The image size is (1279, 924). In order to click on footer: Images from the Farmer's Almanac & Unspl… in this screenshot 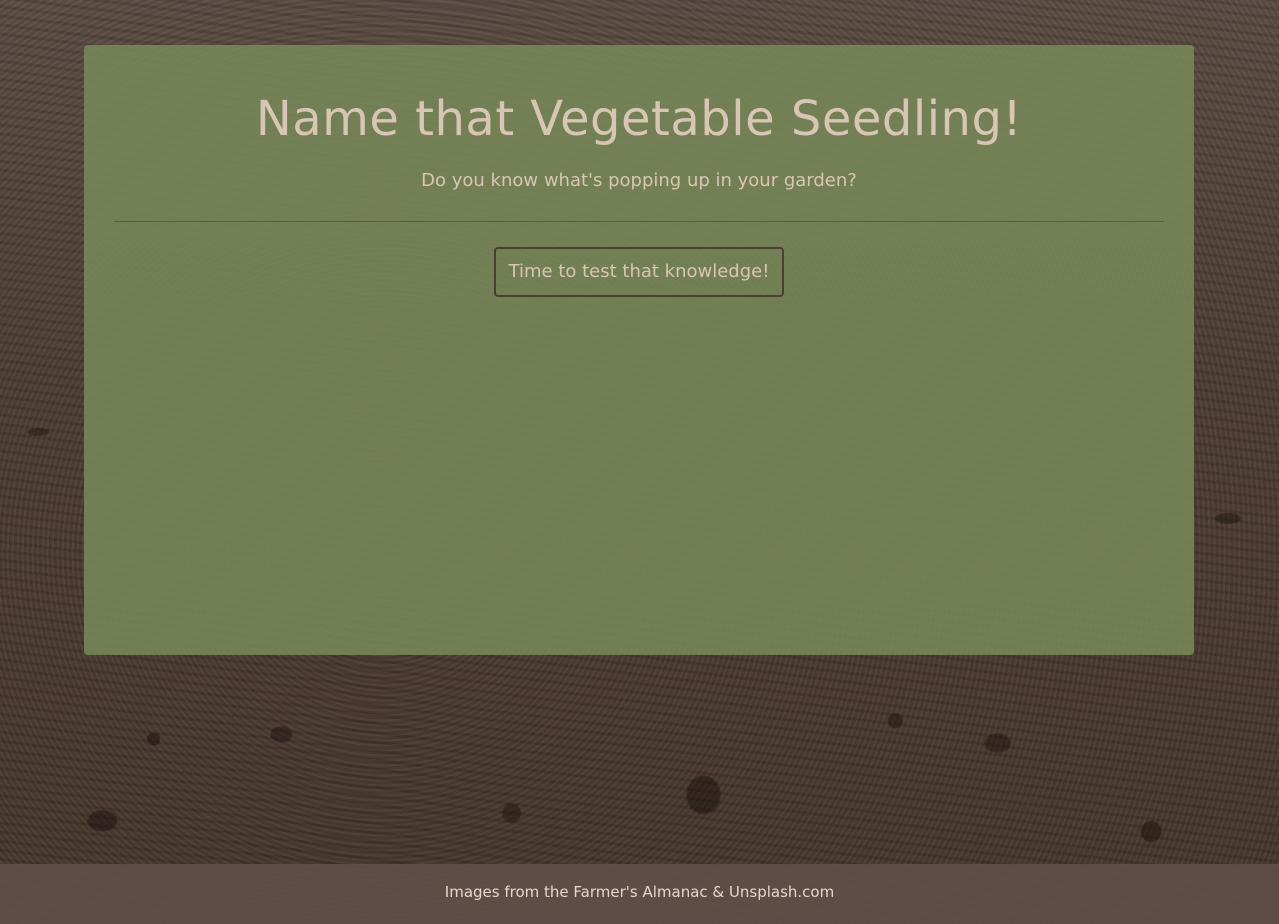, I will do `click(639, 894)`.